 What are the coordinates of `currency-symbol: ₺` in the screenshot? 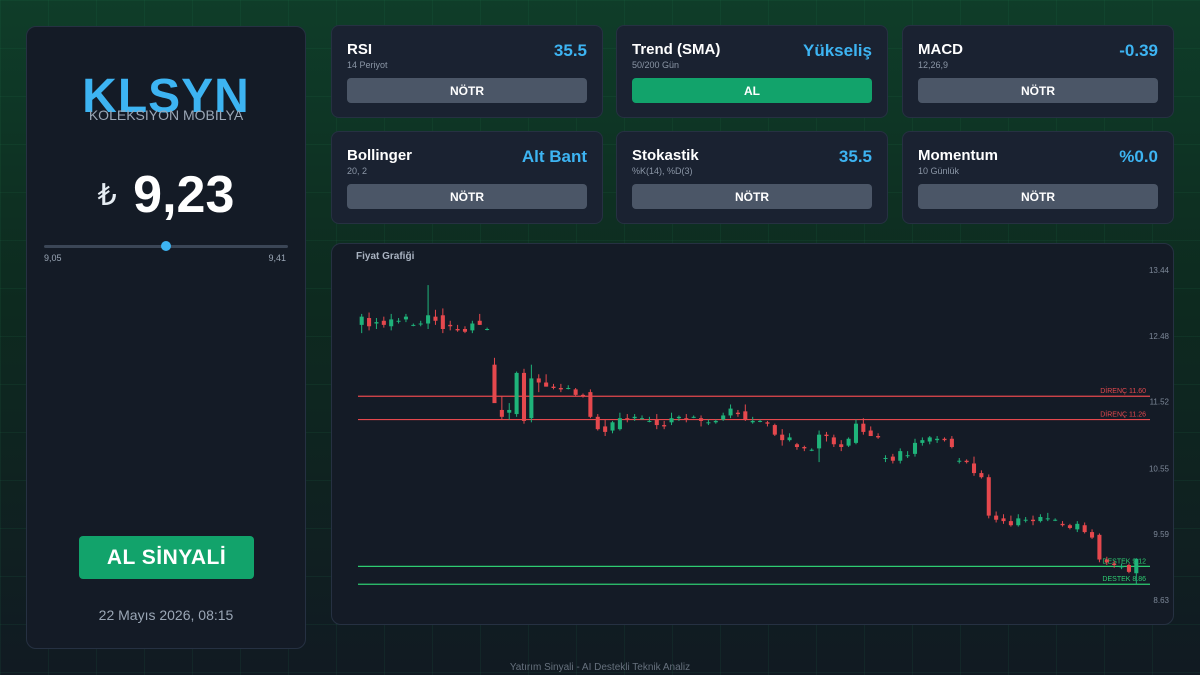 It's located at (107, 195).